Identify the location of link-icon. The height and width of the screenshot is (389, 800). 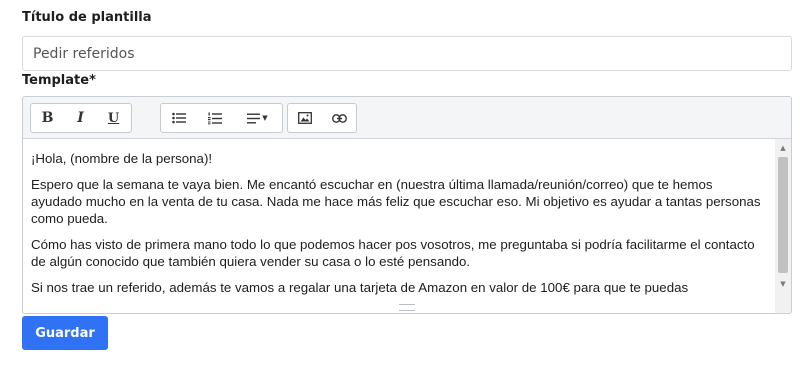
(339, 118).